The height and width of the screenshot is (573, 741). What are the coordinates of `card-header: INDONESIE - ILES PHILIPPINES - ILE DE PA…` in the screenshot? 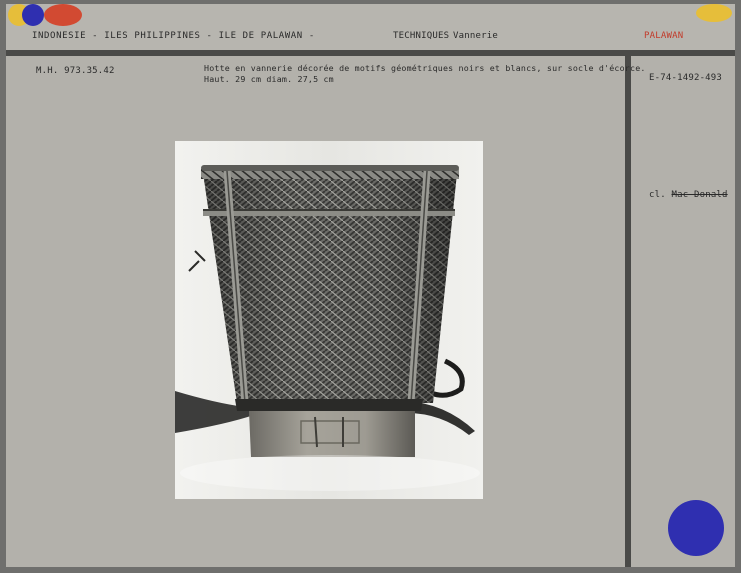 It's located at (370, 27).